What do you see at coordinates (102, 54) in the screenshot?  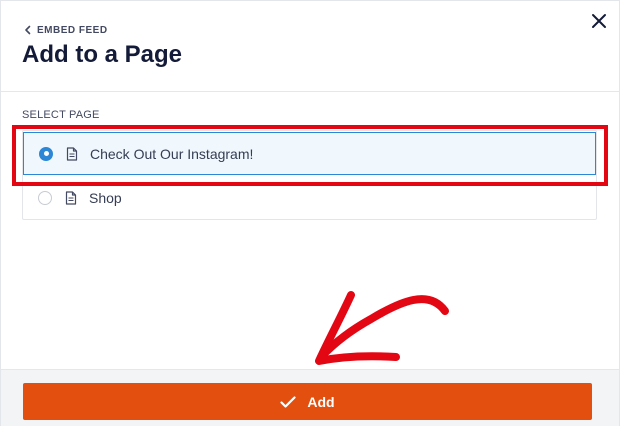 I see `page-title: Add to a Page` at bounding box center [102, 54].